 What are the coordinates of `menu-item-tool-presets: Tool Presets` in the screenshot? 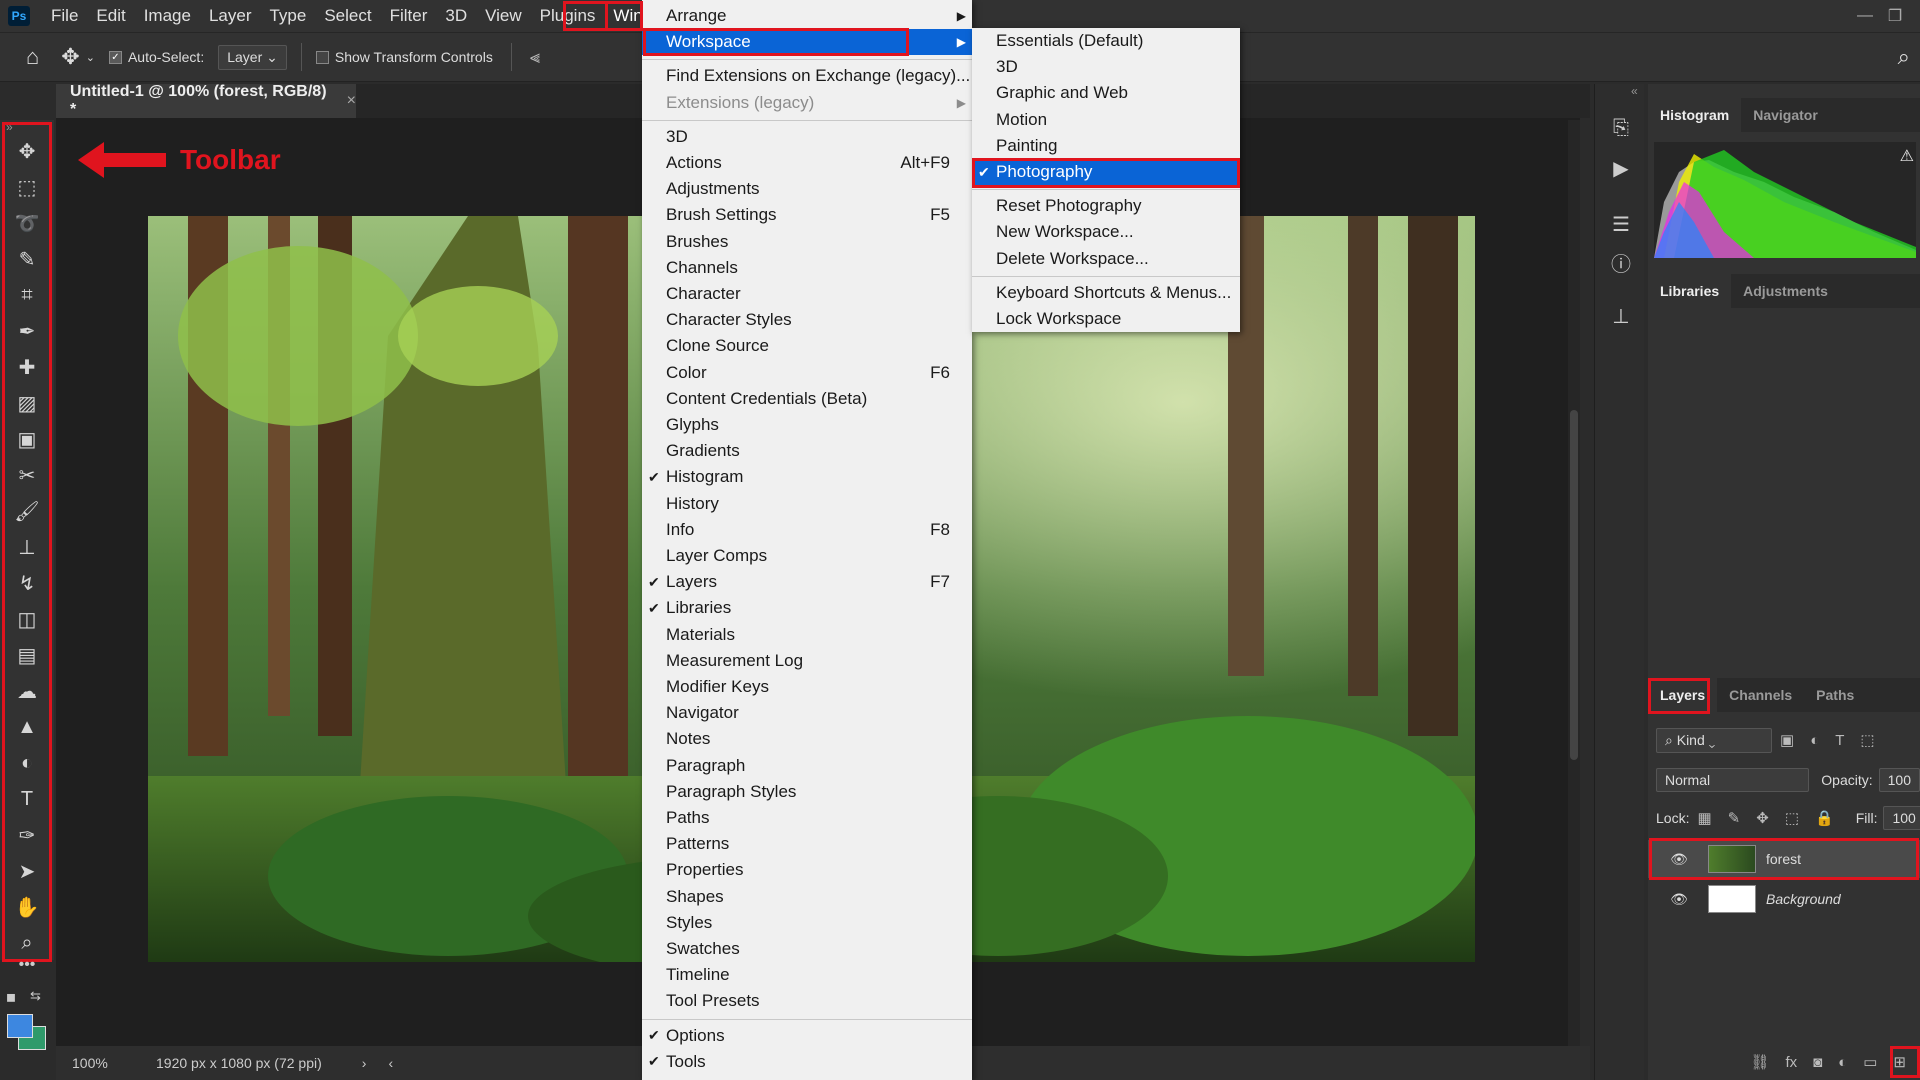 It's located at (807, 1001).